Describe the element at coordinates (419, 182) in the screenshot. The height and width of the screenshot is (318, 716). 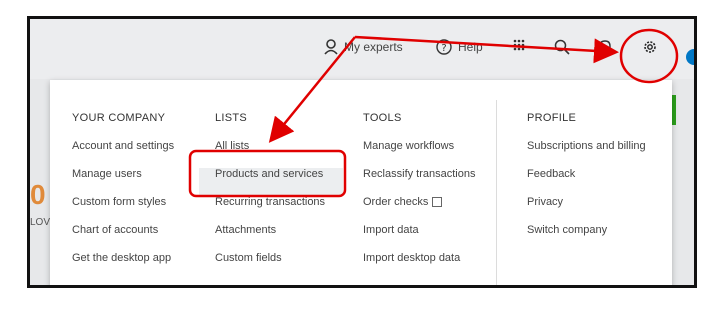
I see `menu-item-reclassify: Reclassify transactions` at that location.